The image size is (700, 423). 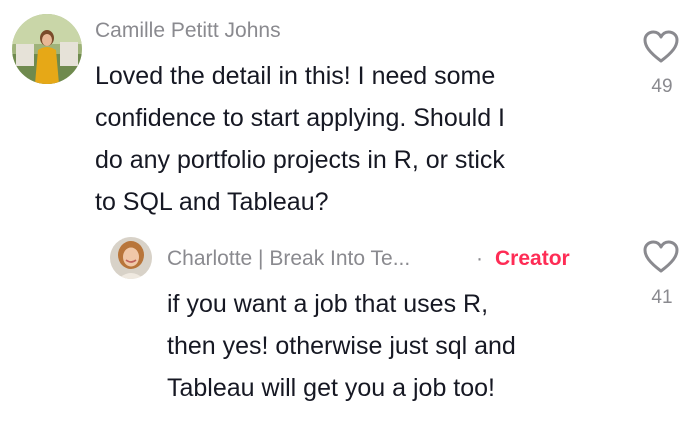 I want to click on creator-badge: Creator, so click(x=532, y=258).